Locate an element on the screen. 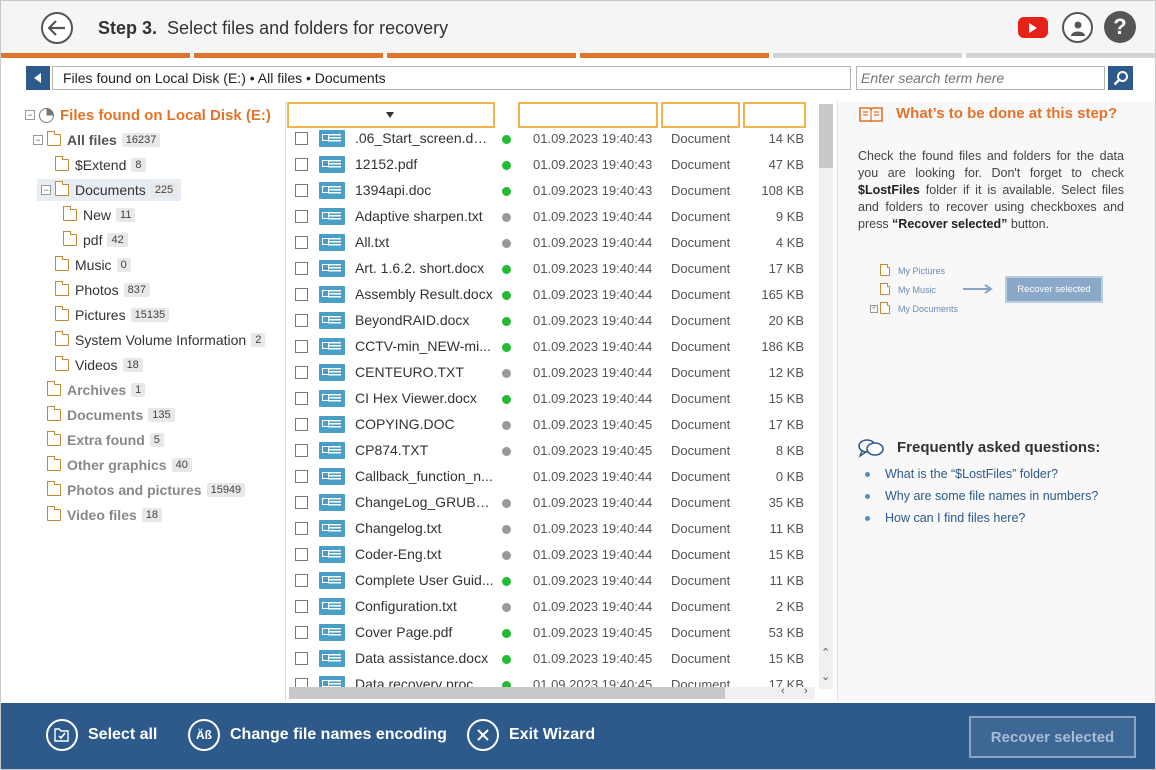 This screenshot has width=1156, height=770. tree-item: $Extend 8 is located at coordinates (93, 165).